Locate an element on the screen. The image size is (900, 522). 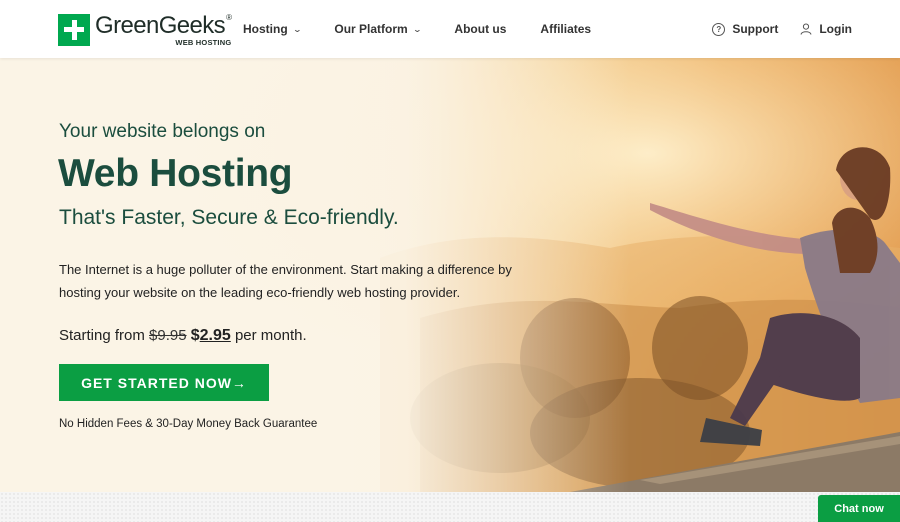
section-divider is located at coordinates (450, 507).